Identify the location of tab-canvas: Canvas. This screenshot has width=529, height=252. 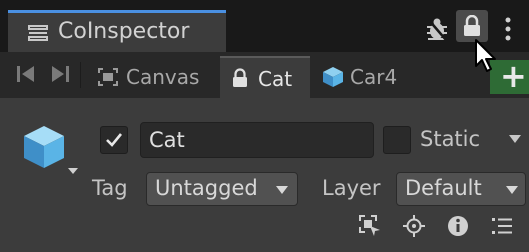
(152, 77).